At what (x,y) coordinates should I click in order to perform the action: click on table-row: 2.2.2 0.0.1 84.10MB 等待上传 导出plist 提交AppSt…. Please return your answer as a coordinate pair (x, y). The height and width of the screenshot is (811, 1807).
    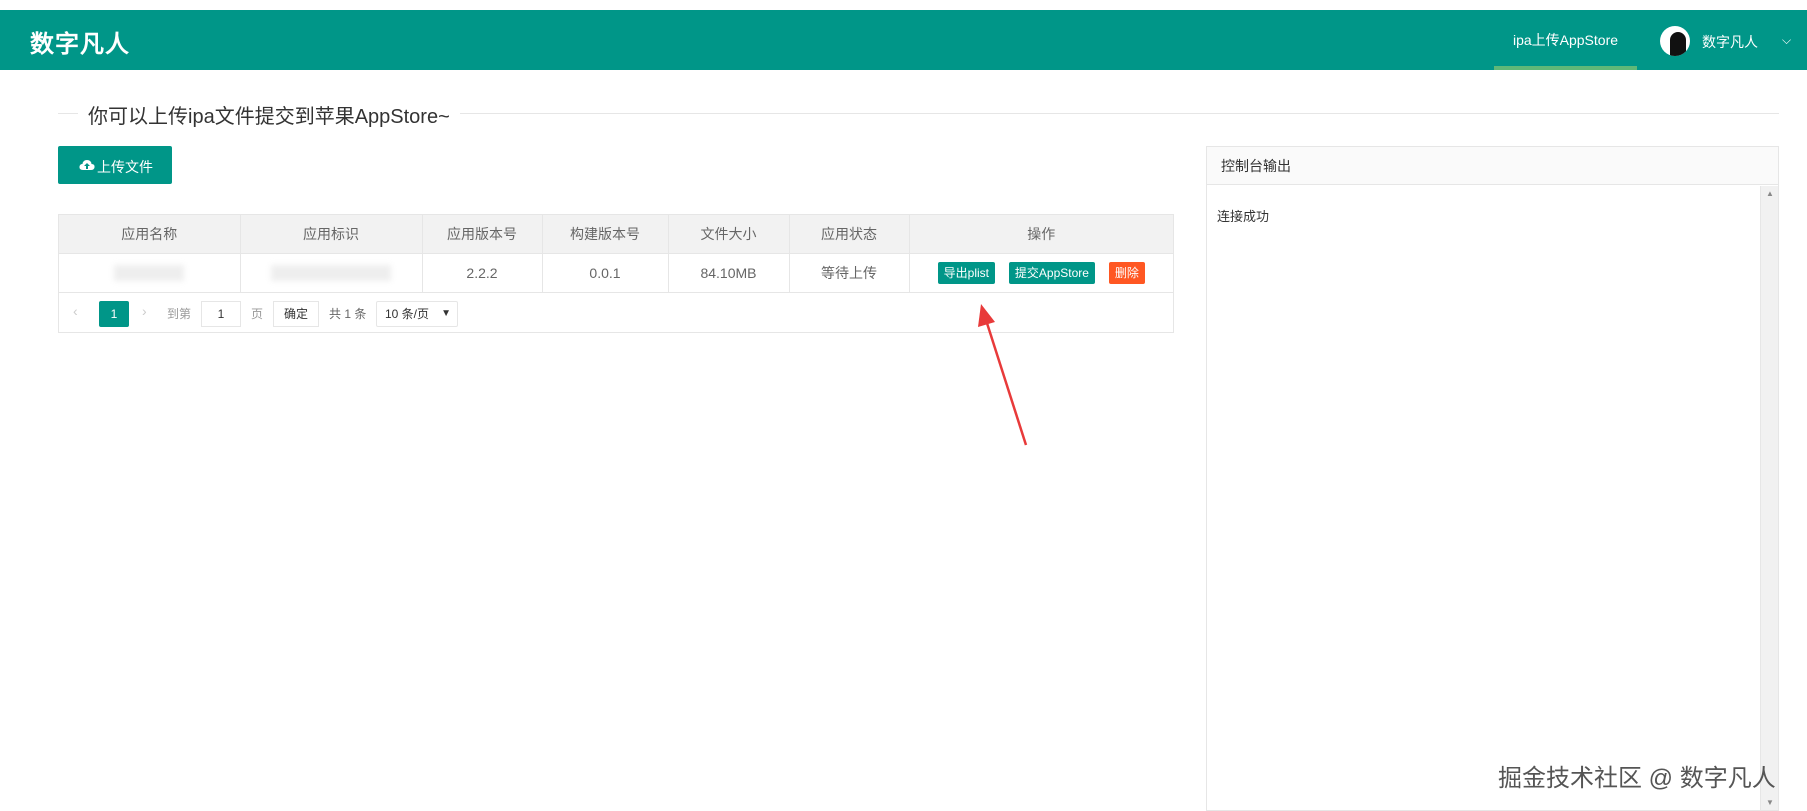
    Looking at the image, I should click on (616, 273).